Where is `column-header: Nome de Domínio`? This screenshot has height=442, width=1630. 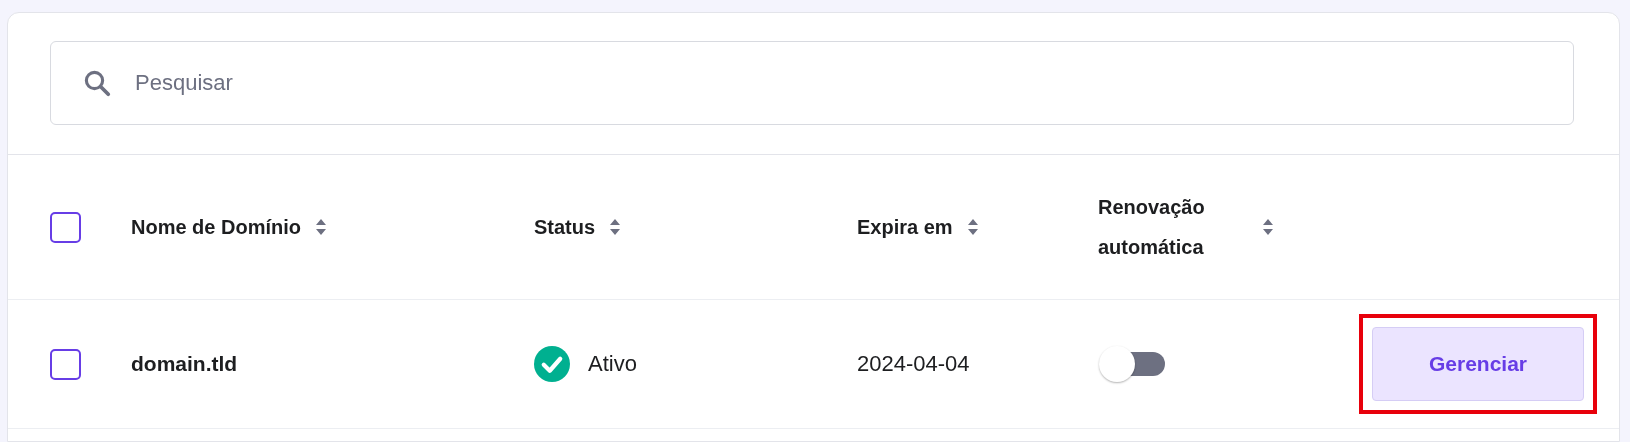 column-header: Nome de Domínio is located at coordinates (216, 227).